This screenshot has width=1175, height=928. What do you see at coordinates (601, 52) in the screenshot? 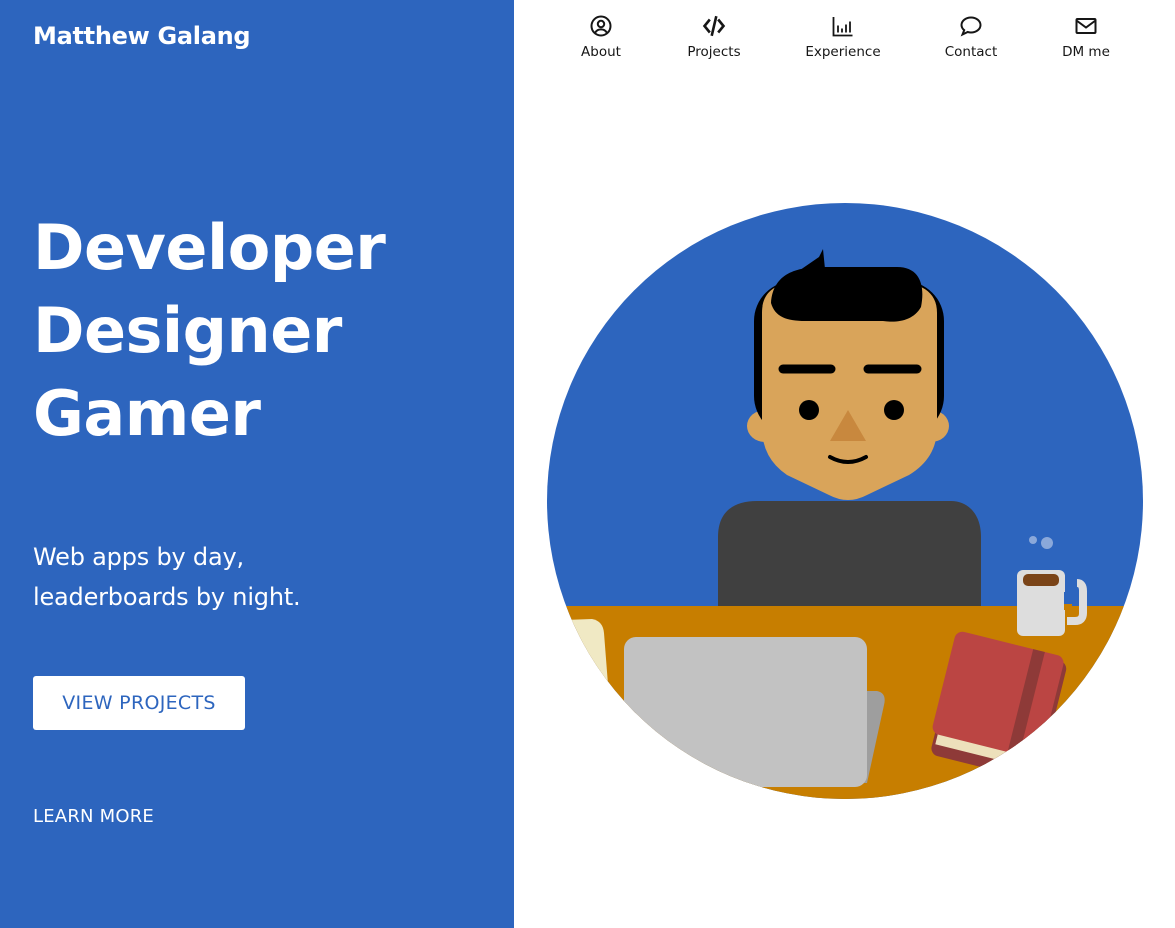
I see `nav-label: About` at bounding box center [601, 52].